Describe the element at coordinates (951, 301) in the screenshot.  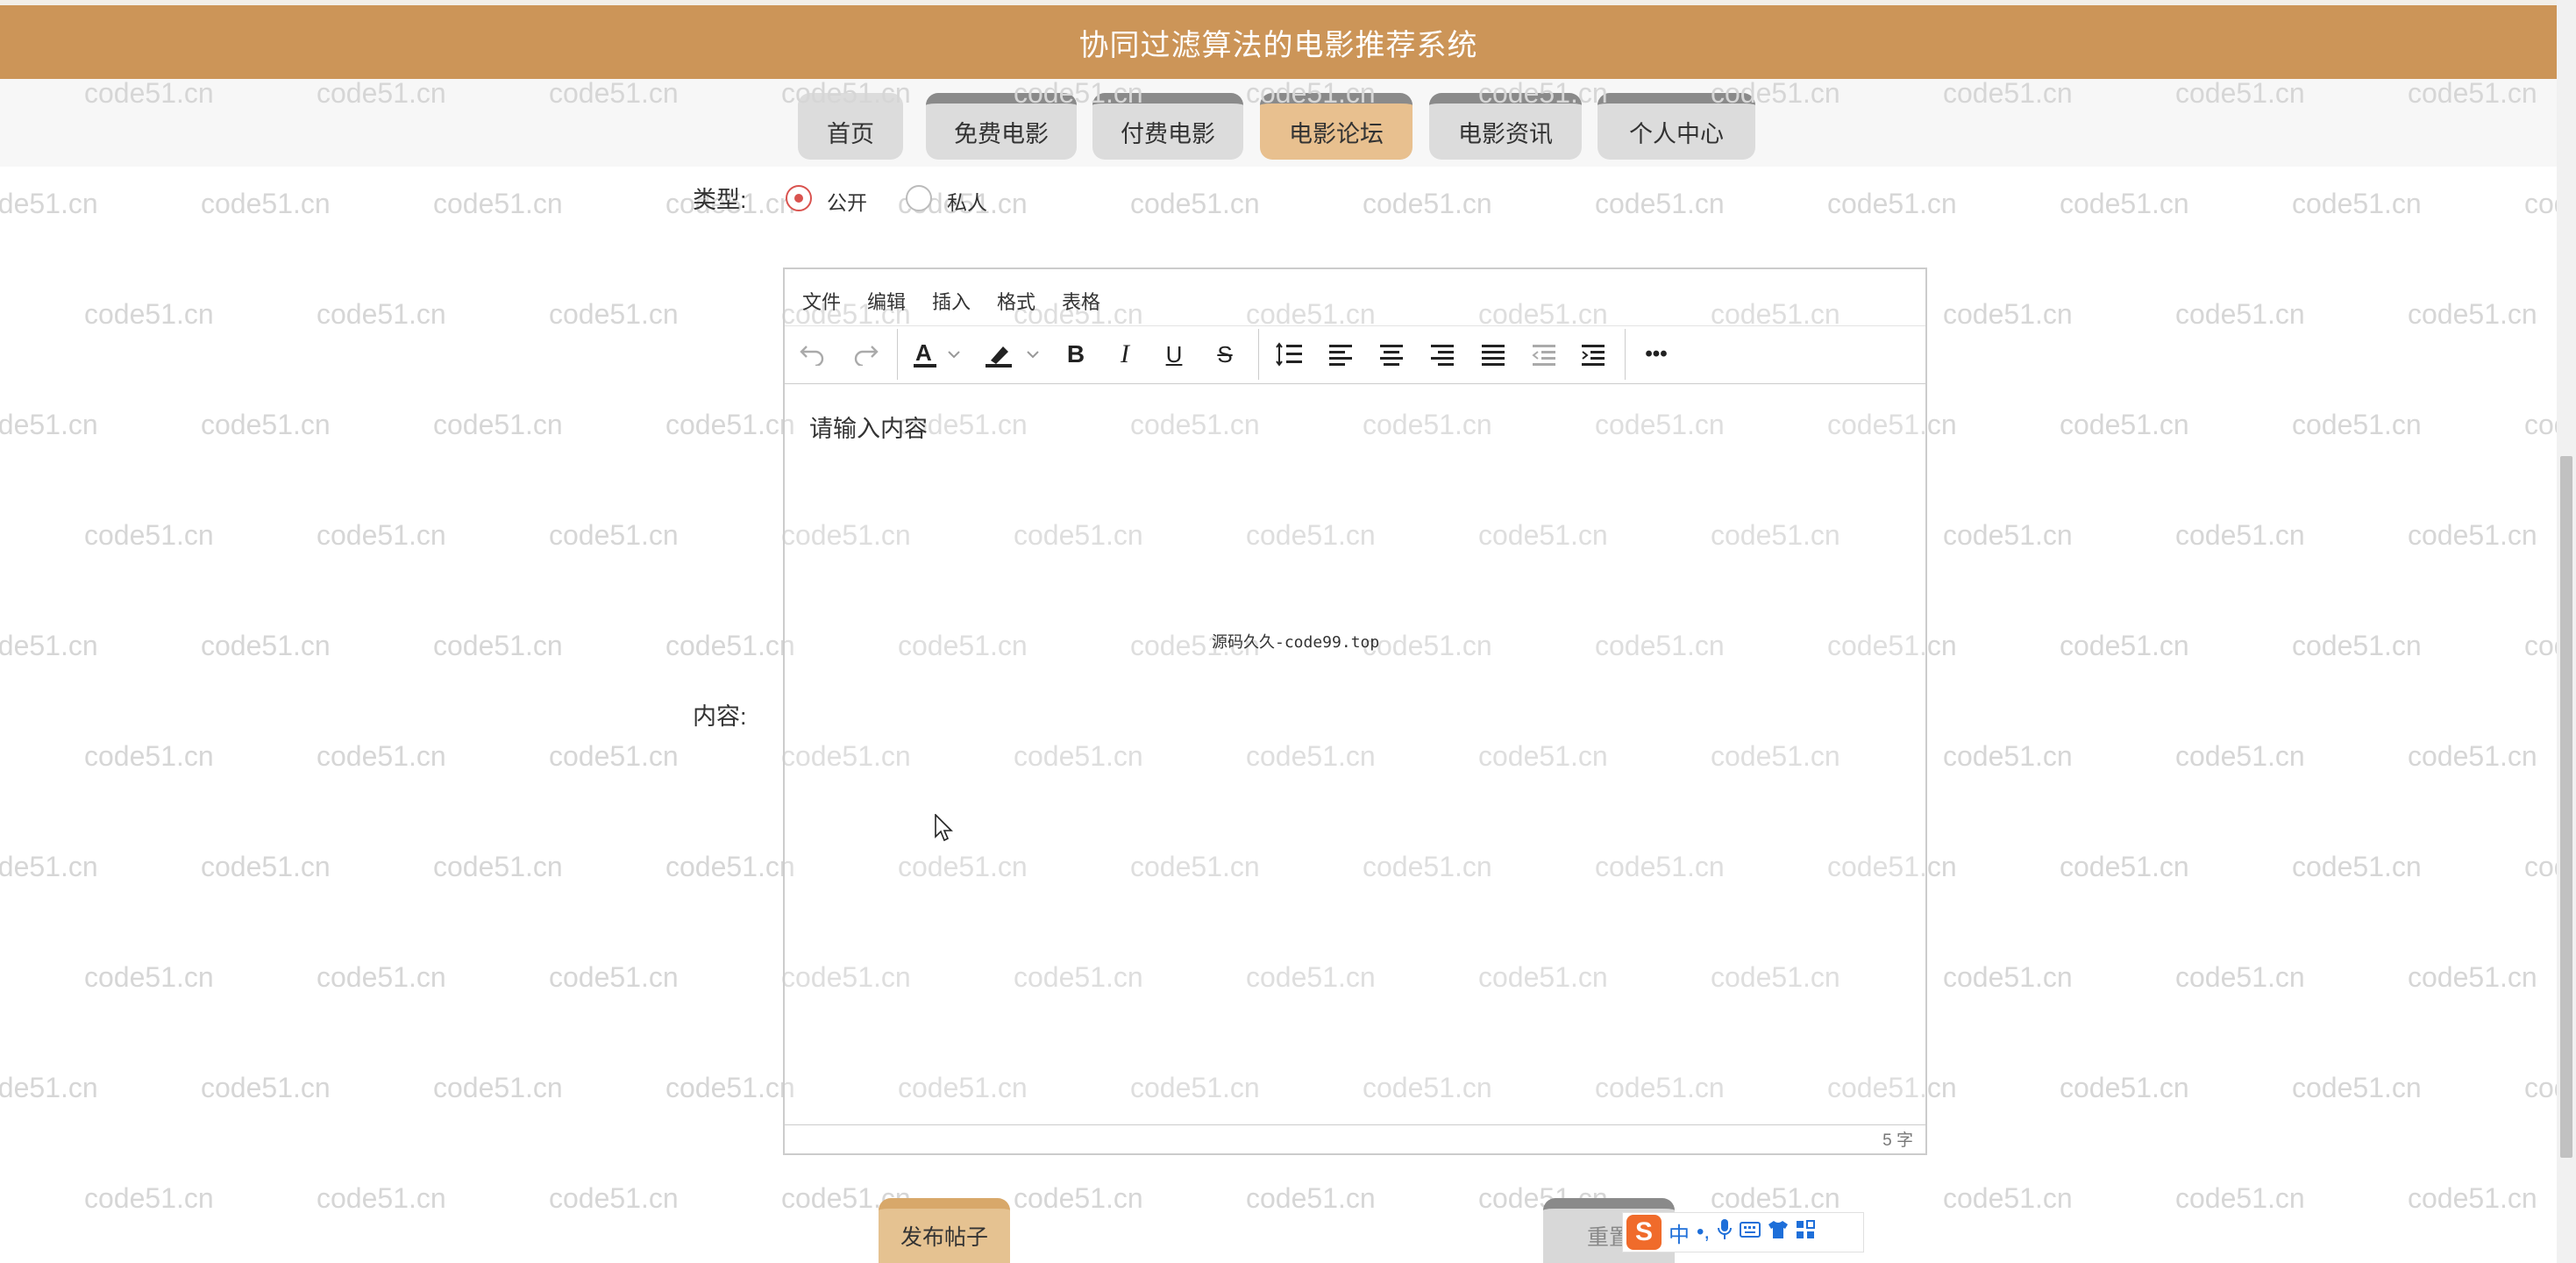
I see `menu-insert: 插入` at that location.